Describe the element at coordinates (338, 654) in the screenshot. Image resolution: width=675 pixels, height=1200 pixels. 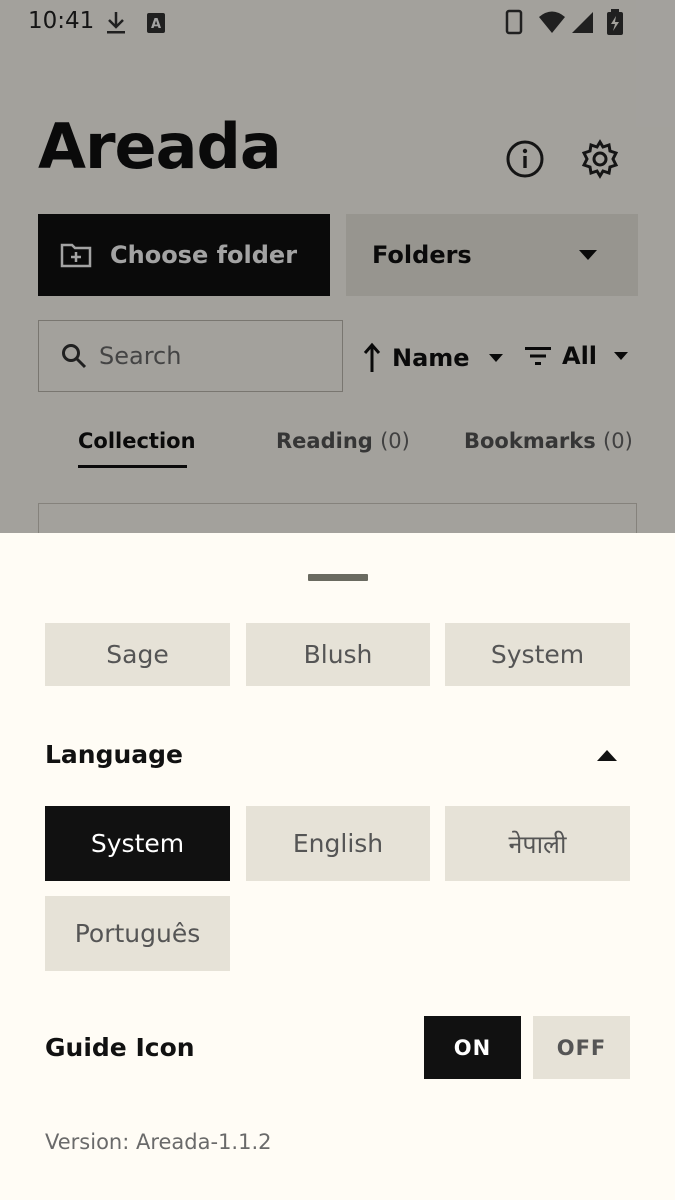
I see `theme-option-blush: Blush` at that location.